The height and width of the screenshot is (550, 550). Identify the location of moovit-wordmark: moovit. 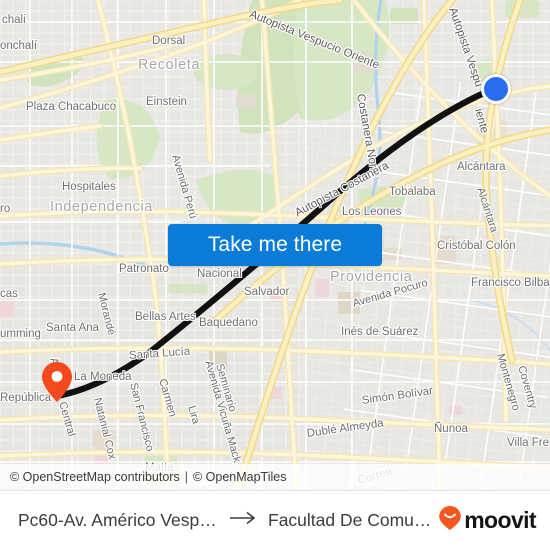
(500, 520).